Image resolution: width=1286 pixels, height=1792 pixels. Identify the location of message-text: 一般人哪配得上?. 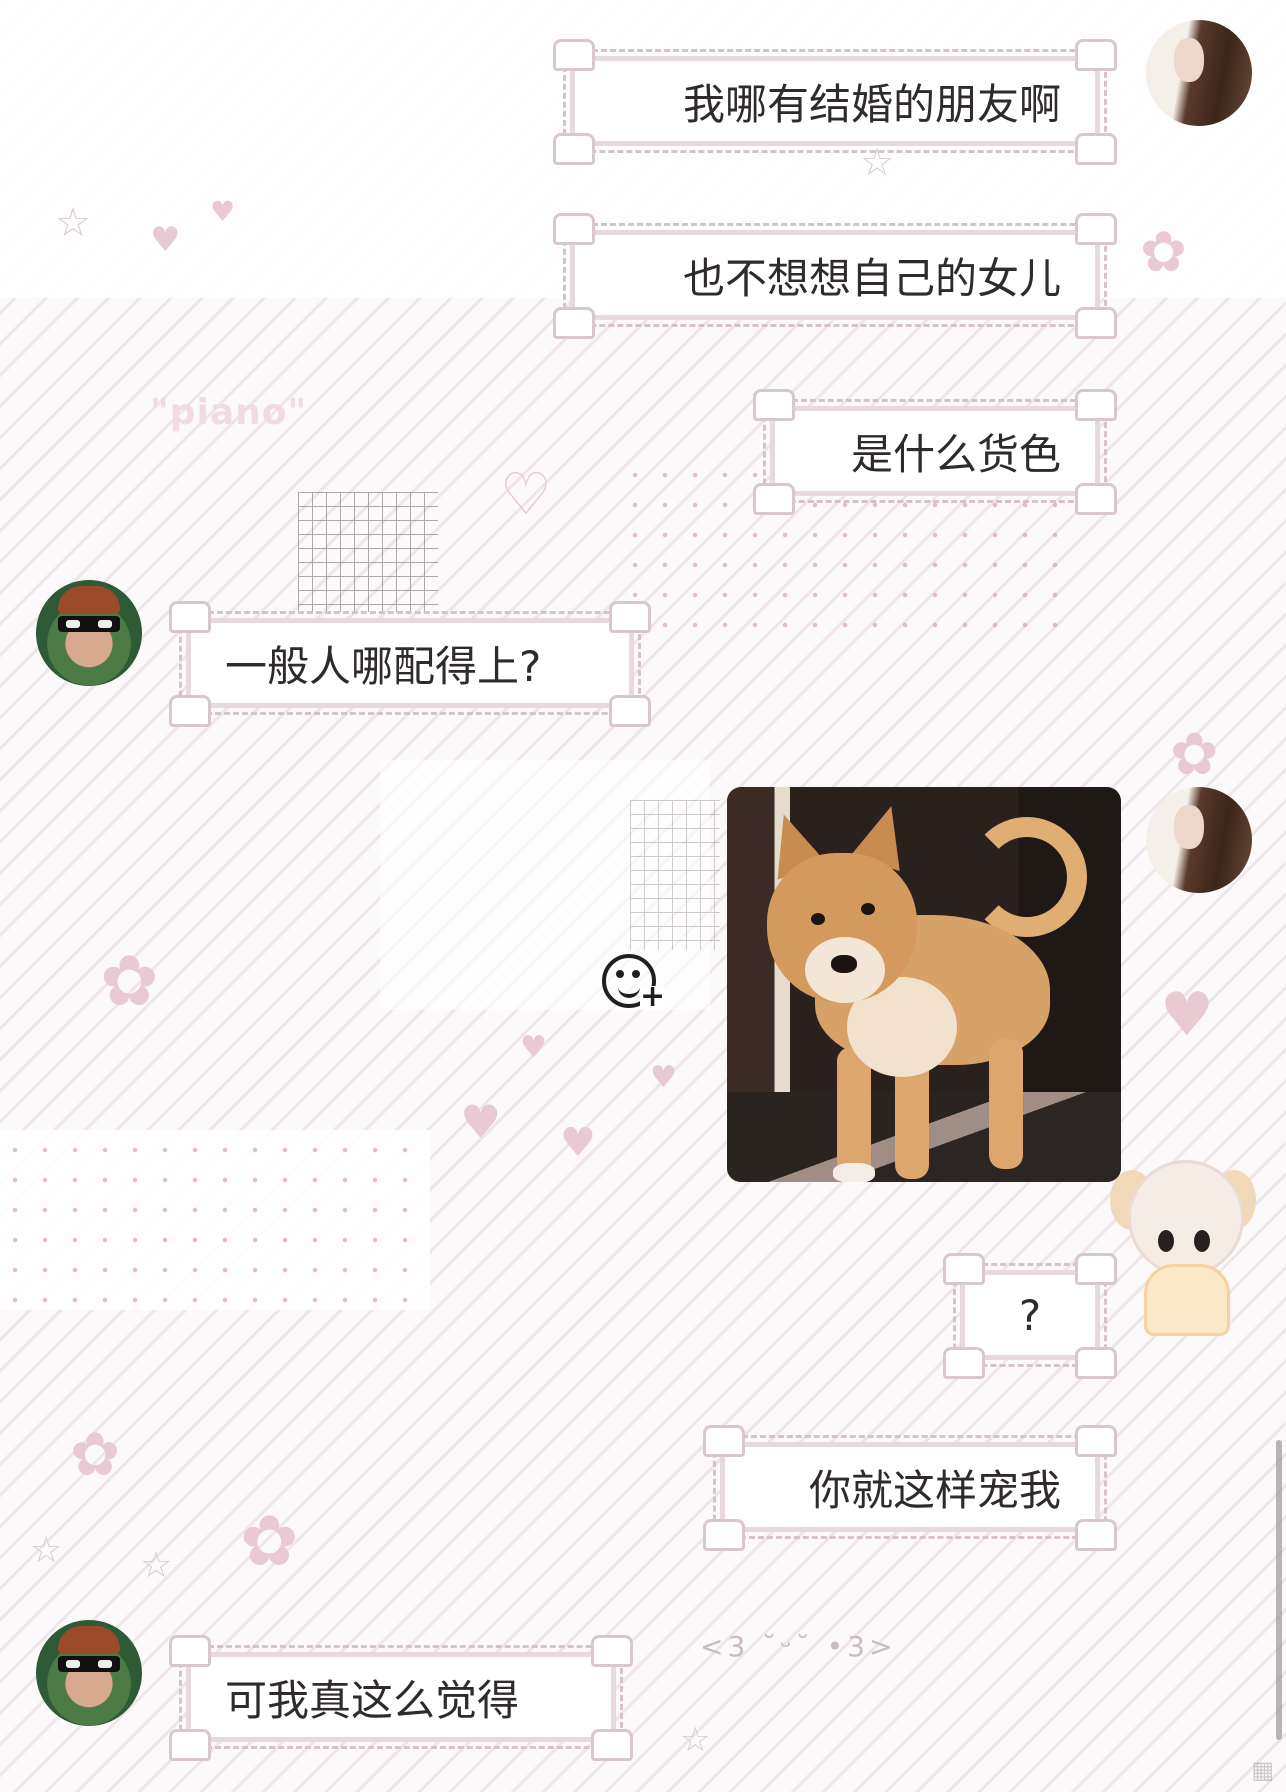
(383, 666).